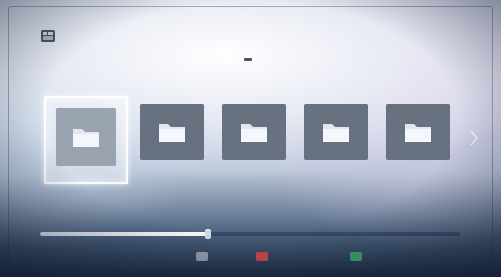  Describe the element at coordinates (248, 59) in the screenshot. I see `page-indicator` at that location.